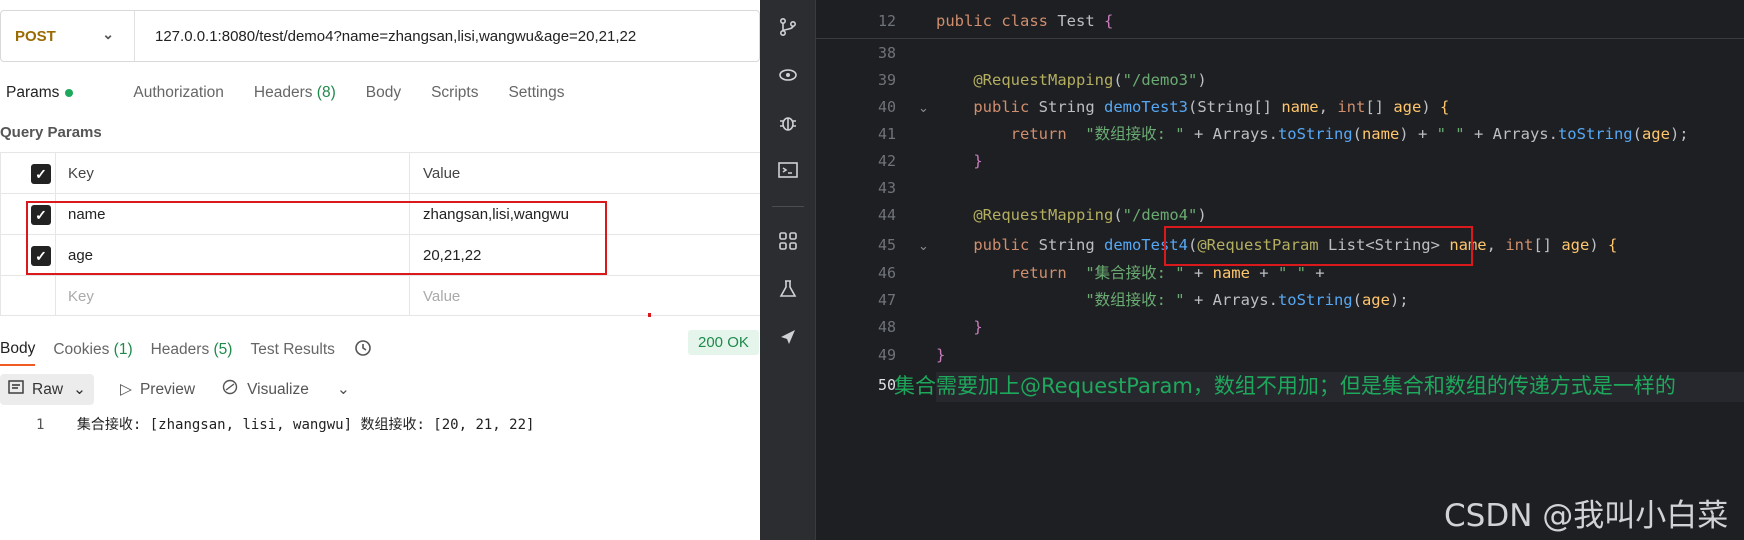  Describe the element at coordinates (442, 173) in the screenshot. I see `header-value: Value` at that location.